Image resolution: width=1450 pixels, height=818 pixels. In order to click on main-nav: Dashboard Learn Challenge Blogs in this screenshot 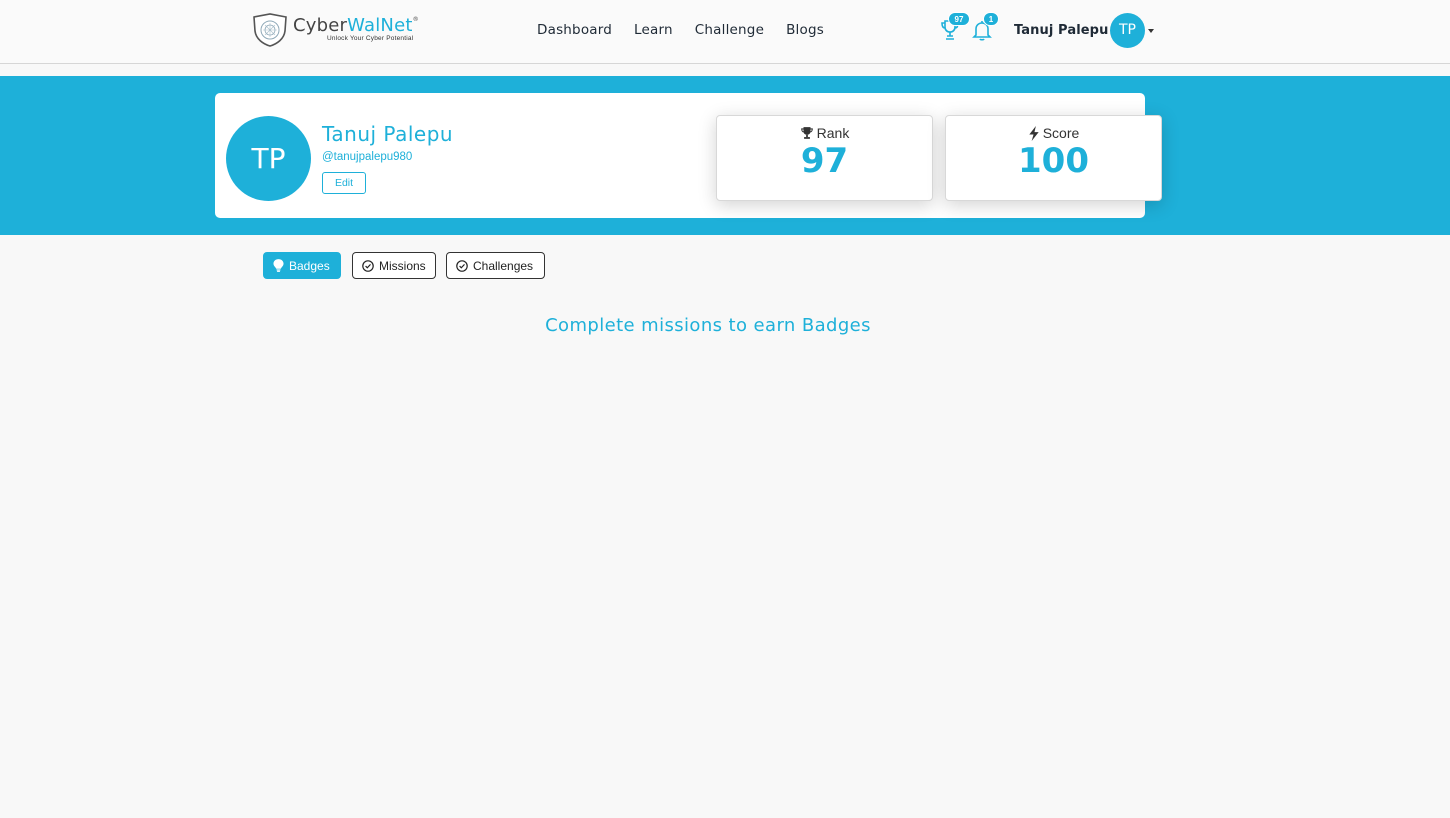, I will do `click(691, 30)`.